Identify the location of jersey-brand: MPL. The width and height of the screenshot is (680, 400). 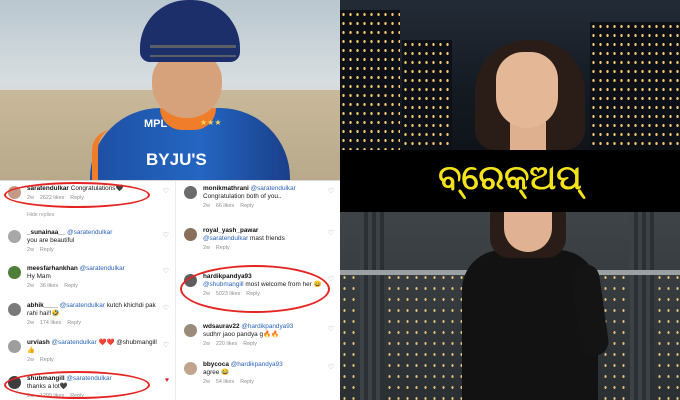
(156, 124).